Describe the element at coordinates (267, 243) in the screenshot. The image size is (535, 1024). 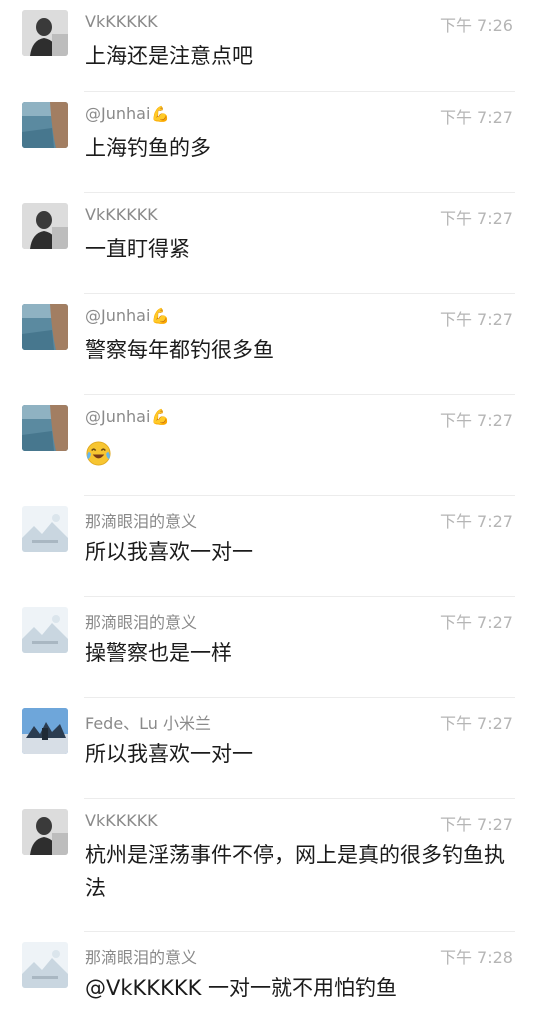
I see `message-item: VkKKKKK 下午 7:27 一直盯得紧` at that location.